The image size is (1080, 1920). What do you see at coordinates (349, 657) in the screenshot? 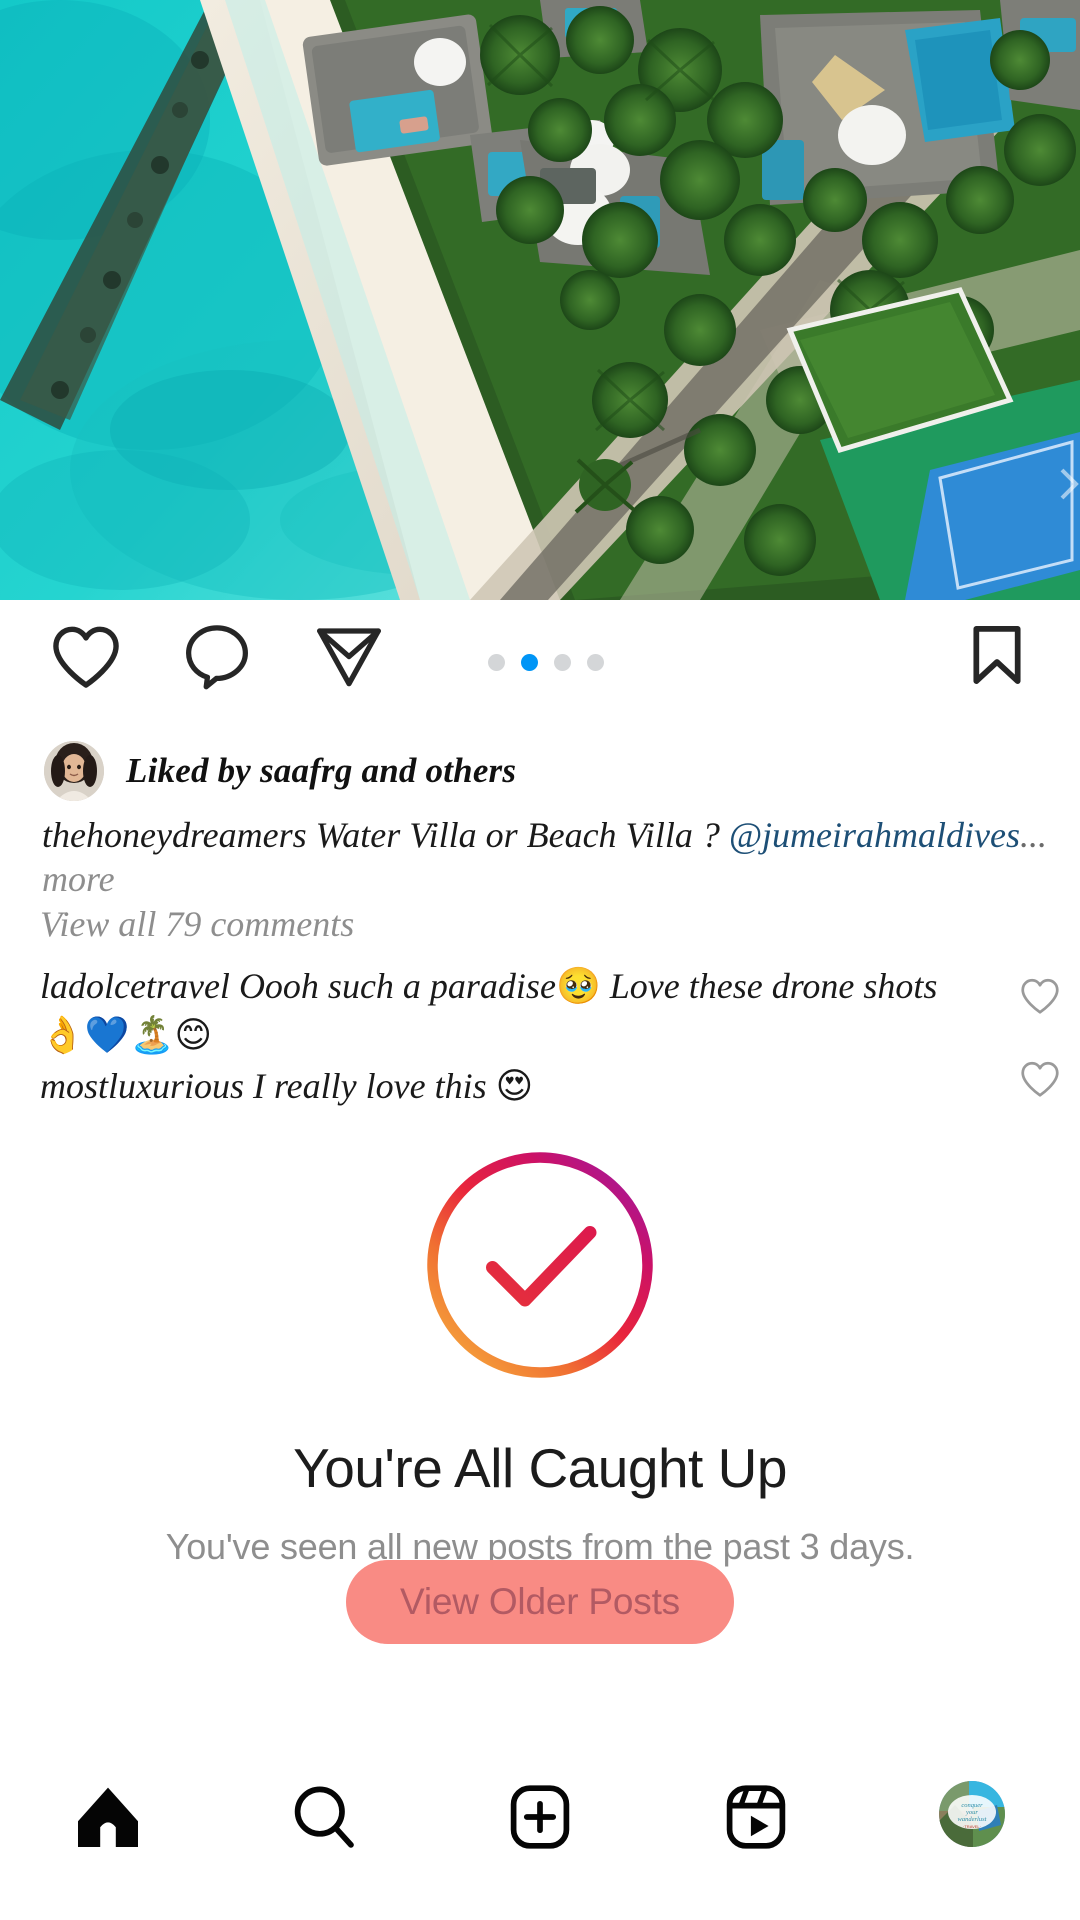
I see `share-paperplane-icon` at bounding box center [349, 657].